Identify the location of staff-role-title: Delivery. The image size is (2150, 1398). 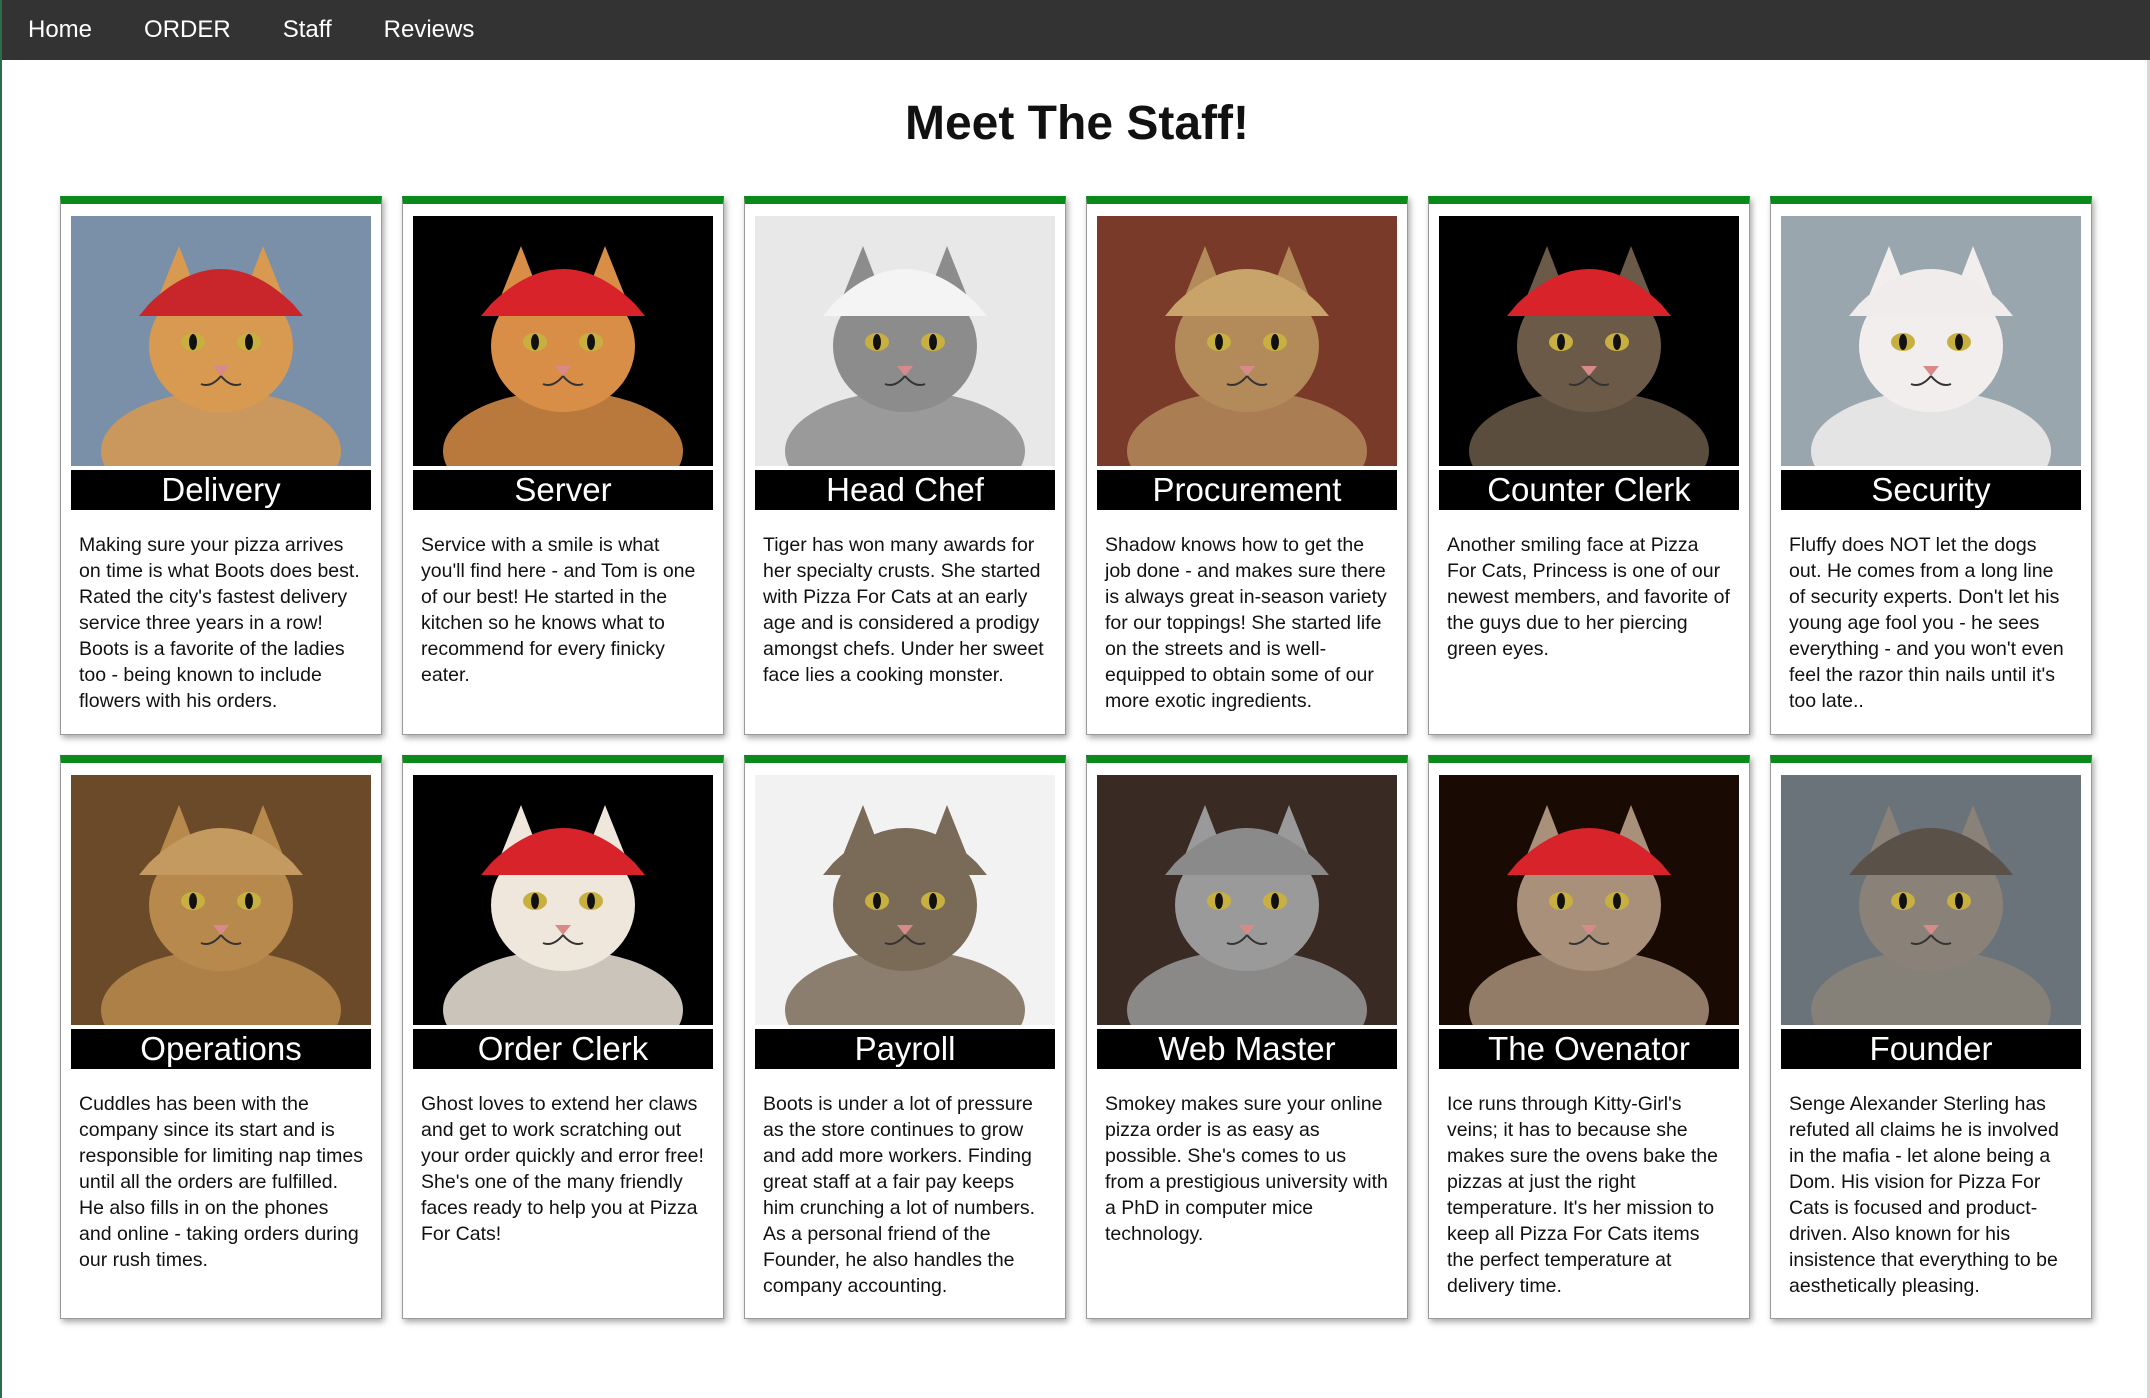
(221, 490).